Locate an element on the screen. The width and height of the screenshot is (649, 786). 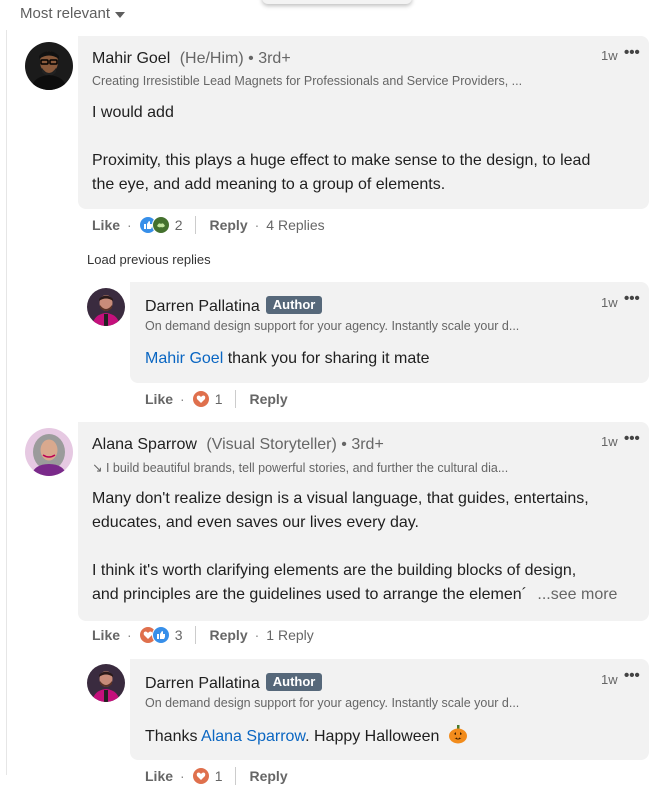
commenter-name: Mahir Goel (He/Him) • 3rd+ is located at coordinates (191, 59).